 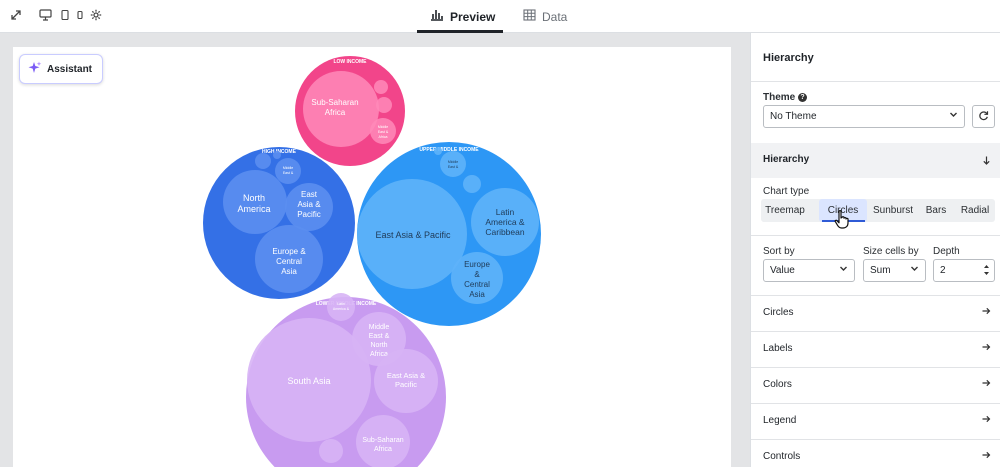 I want to click on chart-type-radial: Radial, so click(x=975, y=210).